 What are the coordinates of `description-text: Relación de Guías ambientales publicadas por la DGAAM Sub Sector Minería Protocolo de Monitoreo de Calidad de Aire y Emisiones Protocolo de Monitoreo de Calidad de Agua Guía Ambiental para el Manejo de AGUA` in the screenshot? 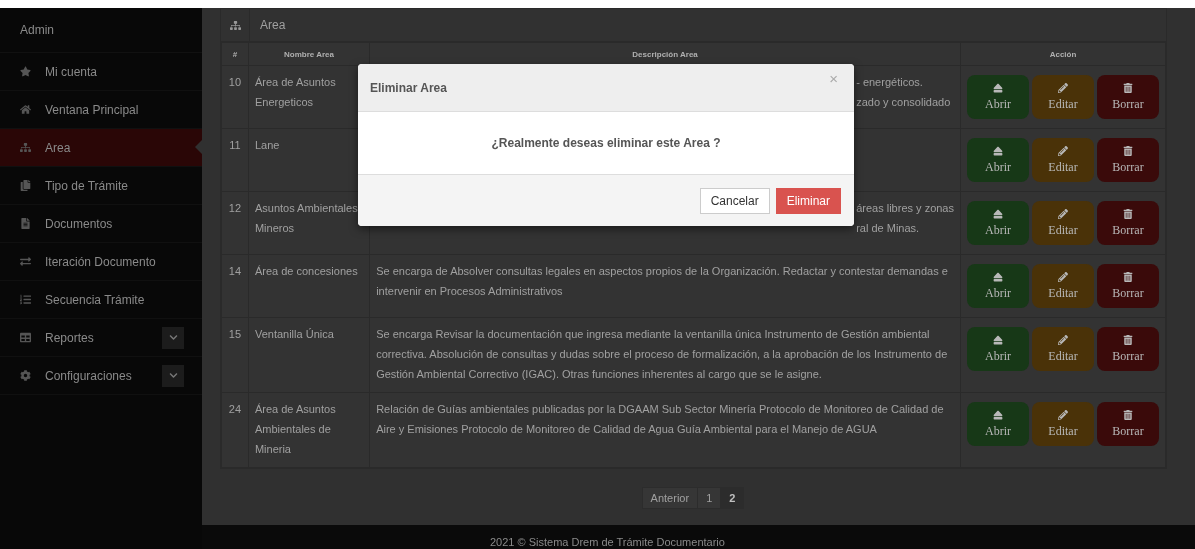 It's located at (660, 419).